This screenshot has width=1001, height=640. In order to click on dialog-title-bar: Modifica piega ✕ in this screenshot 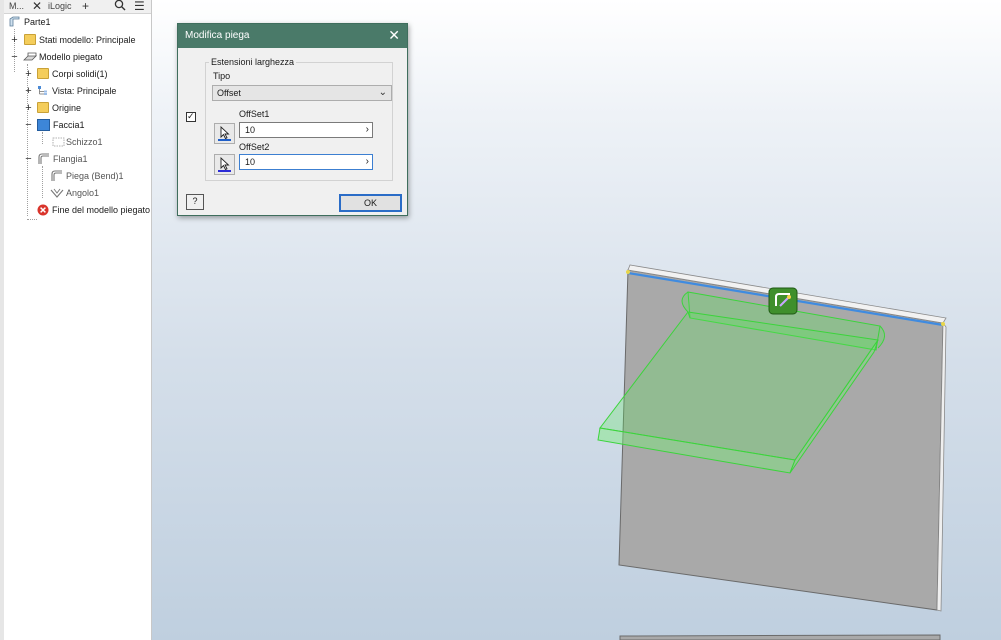, I will do `click(292, 36)`.